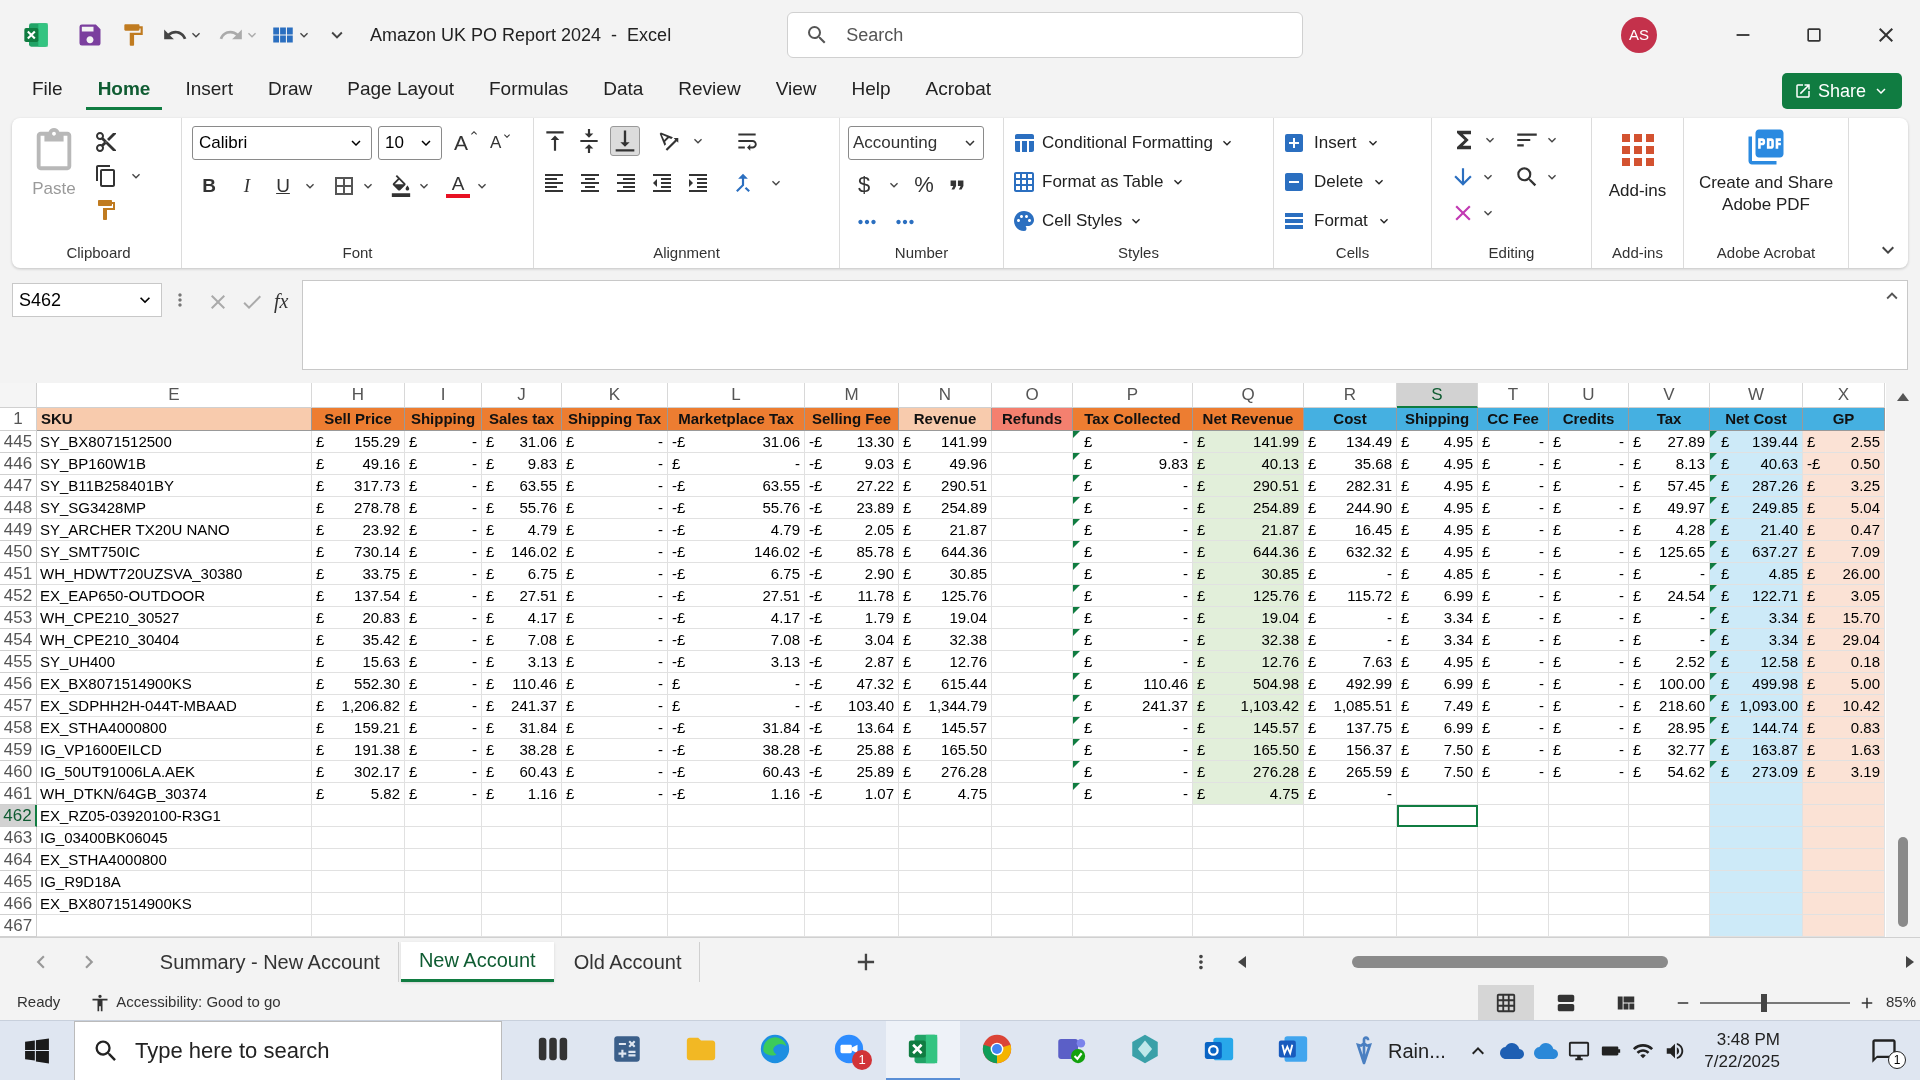  Describe the element at coordinates (18, 904) in the screenshot. I see `row-number: 466` at that location.